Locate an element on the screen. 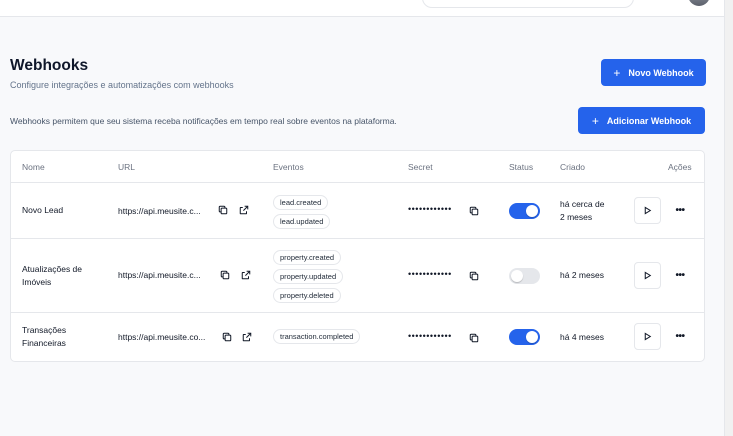  webhook-name: Novo Lead is located at coordinates (42, 210).